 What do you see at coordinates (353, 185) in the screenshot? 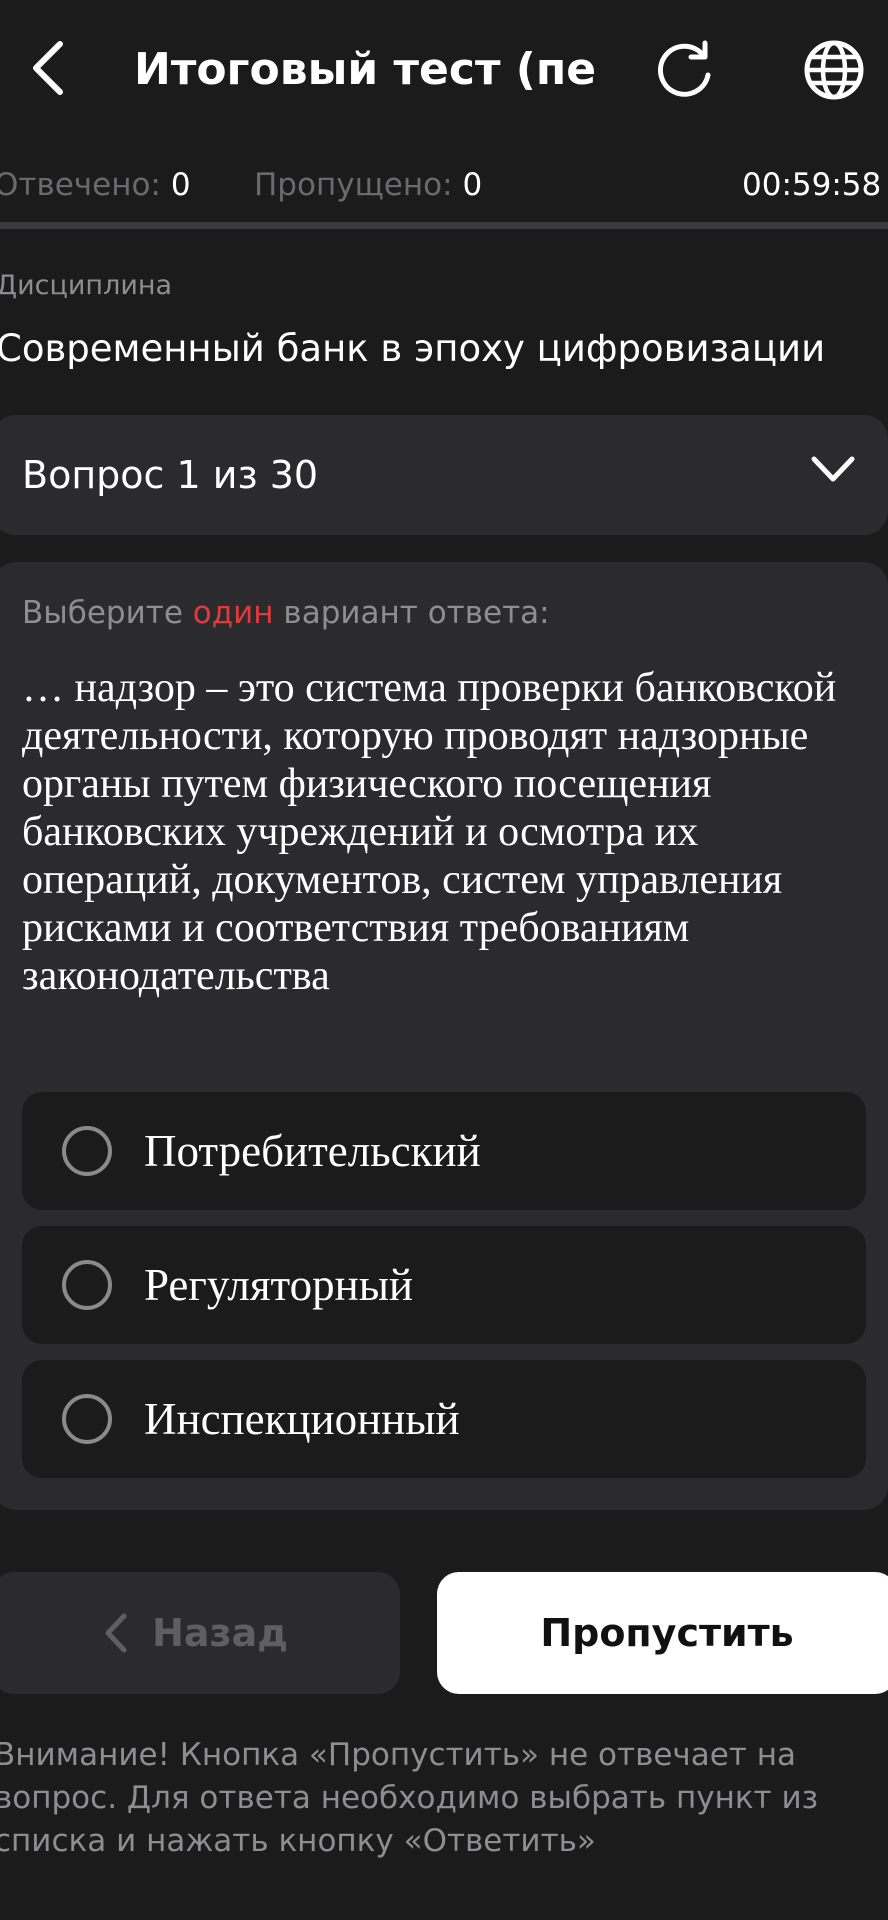
I see `skipped-label: Пропущено:` at bounding box center [353, 185].